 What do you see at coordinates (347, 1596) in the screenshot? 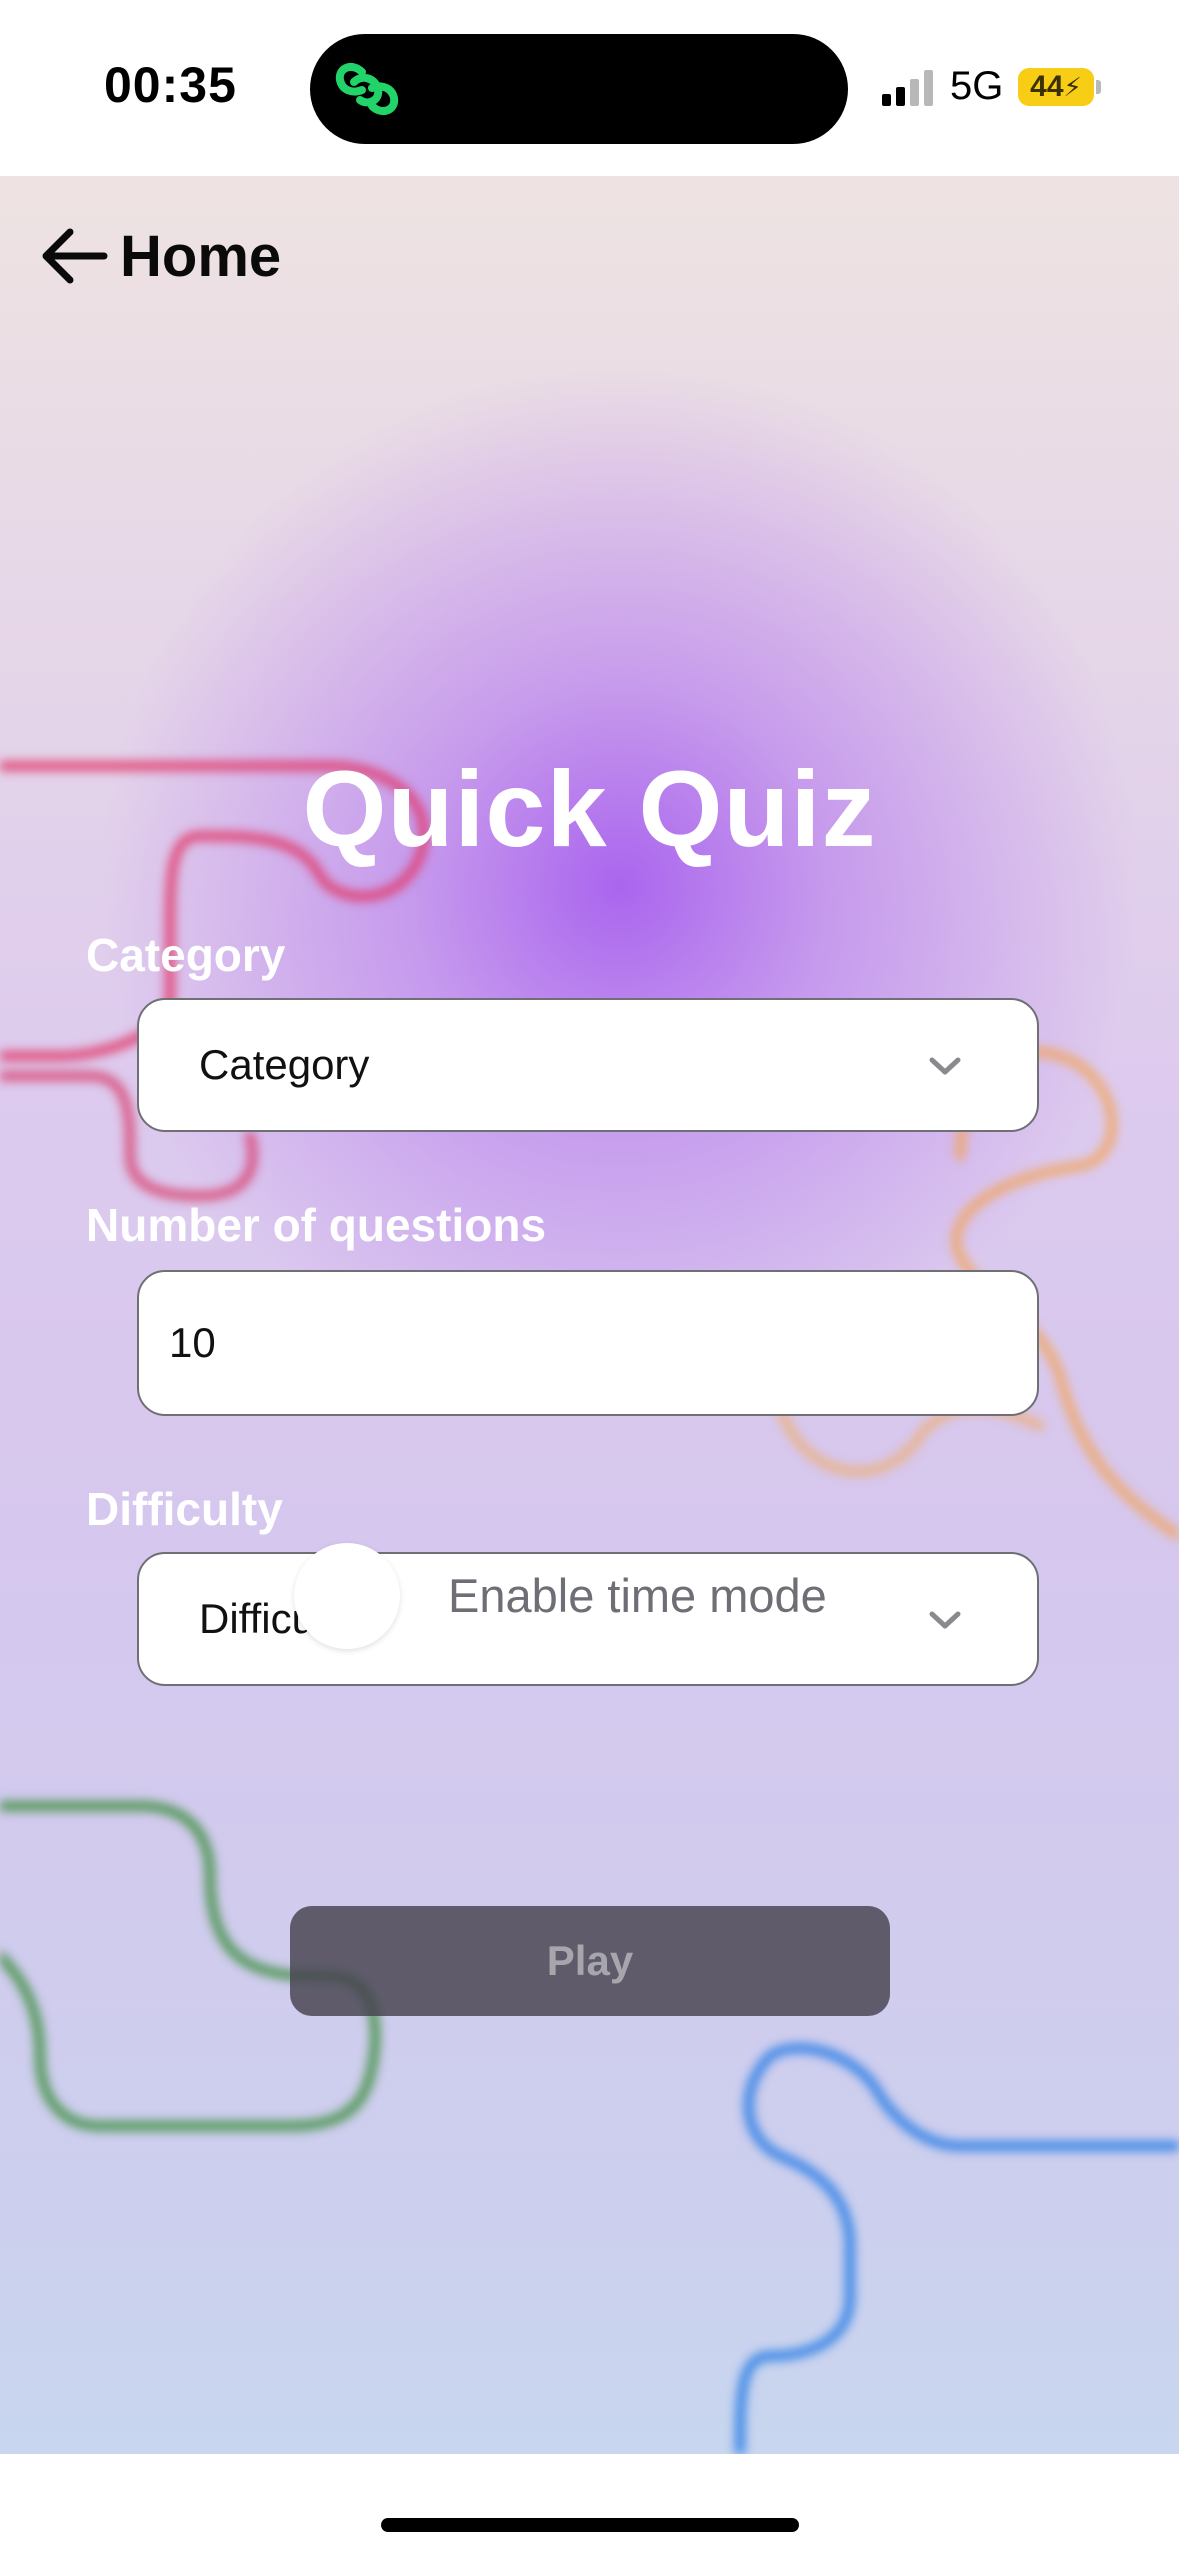
I see `time-mode-toggle` at bounding box center [347, 1596].